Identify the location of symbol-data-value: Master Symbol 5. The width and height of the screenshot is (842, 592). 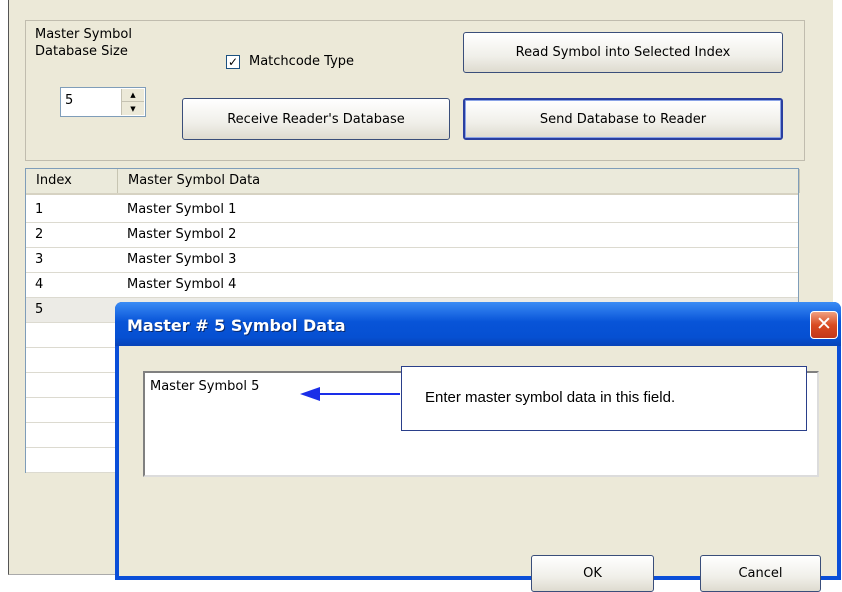
(205, 386).